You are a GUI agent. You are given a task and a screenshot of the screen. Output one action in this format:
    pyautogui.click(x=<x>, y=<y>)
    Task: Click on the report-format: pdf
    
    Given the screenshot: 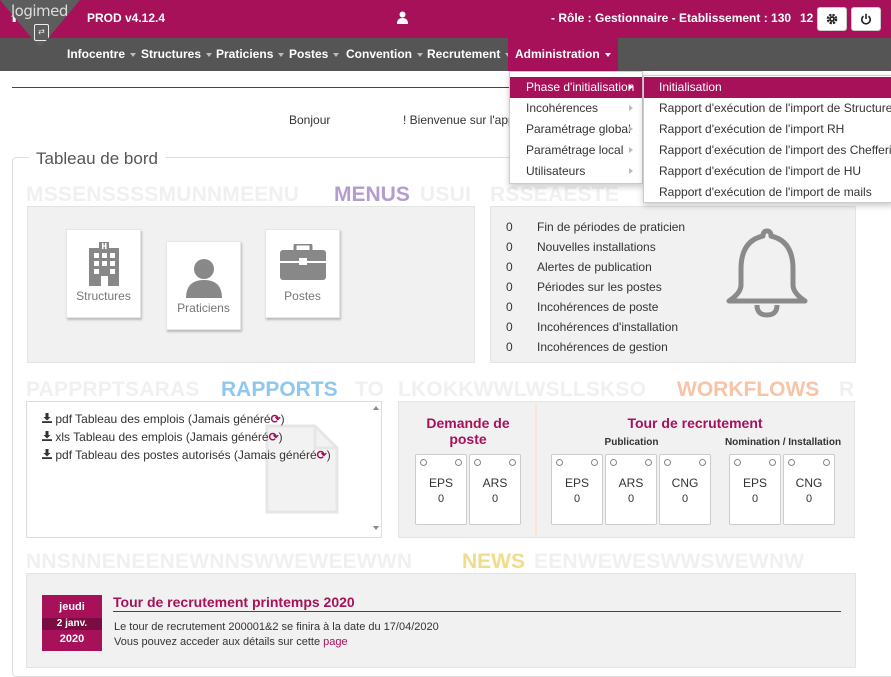 What is the action you would take?
    pyautogui.click(x=64, y=419)
    